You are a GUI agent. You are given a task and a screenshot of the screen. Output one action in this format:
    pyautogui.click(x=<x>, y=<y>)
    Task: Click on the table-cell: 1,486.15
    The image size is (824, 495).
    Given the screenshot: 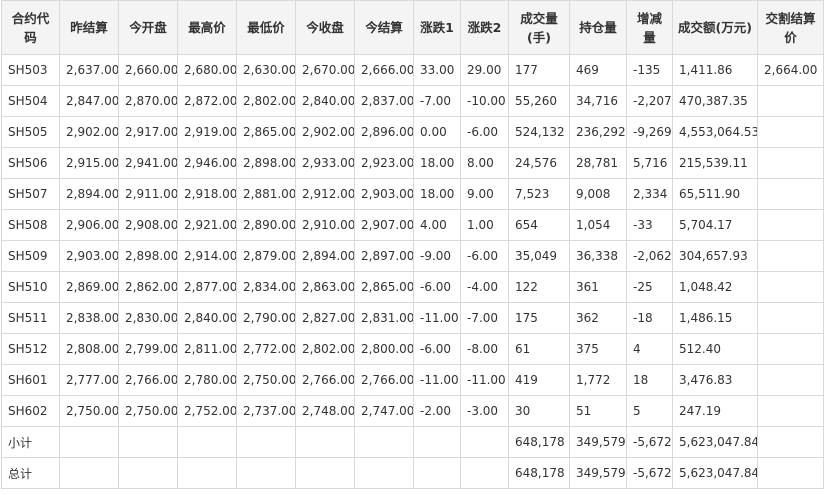 What is the action you would take?
    pyautogui.click(x=715, y=318)
    